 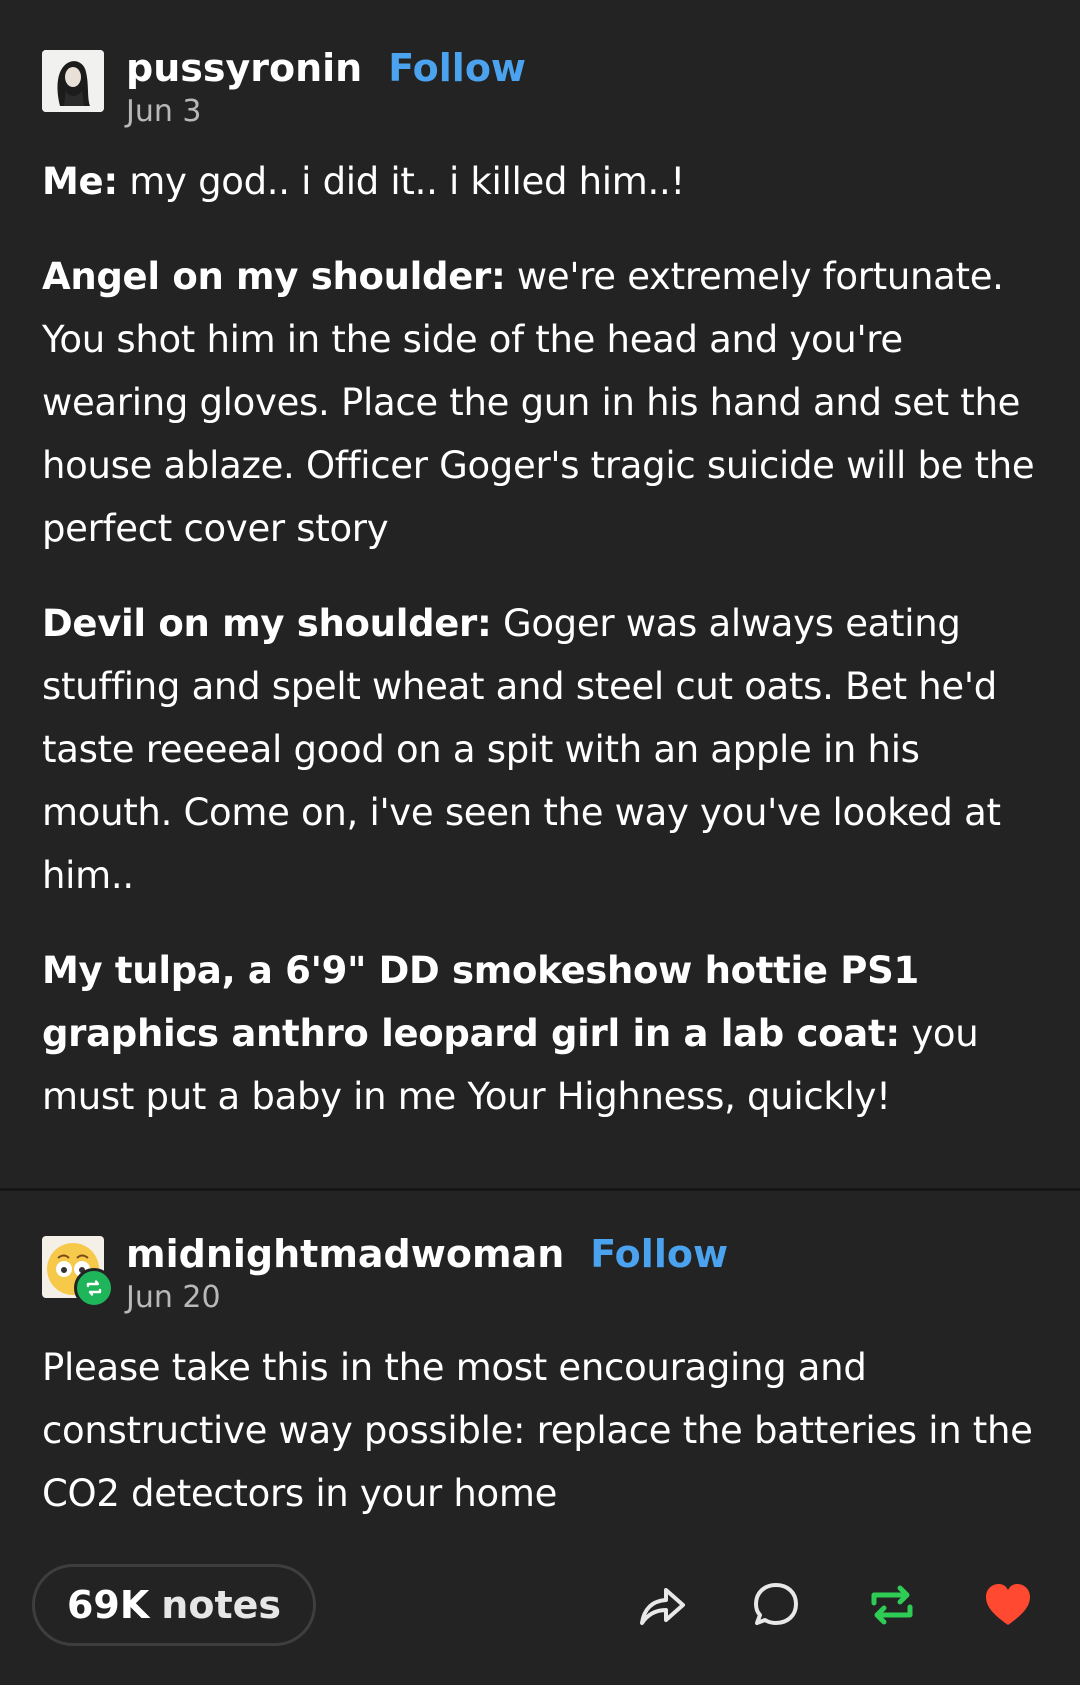 What do you see at coordinates (108, 1605) in the screenshot?
I see `notes-count: 69K` at bounding box center [108, 1605].